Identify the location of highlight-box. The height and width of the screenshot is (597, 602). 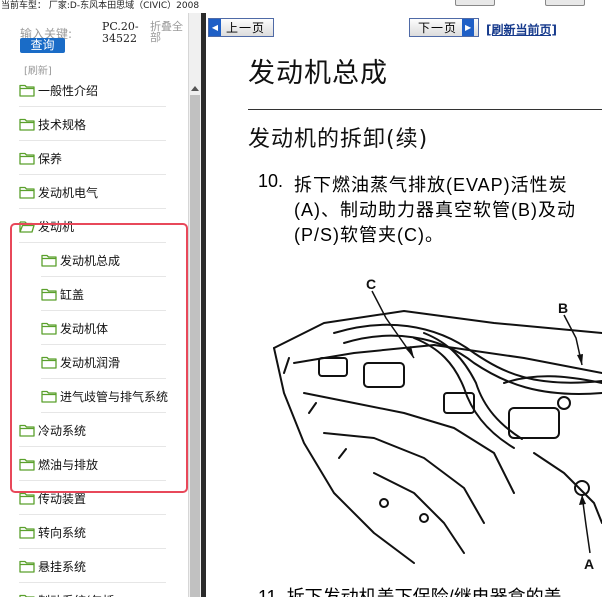
(99, 358).